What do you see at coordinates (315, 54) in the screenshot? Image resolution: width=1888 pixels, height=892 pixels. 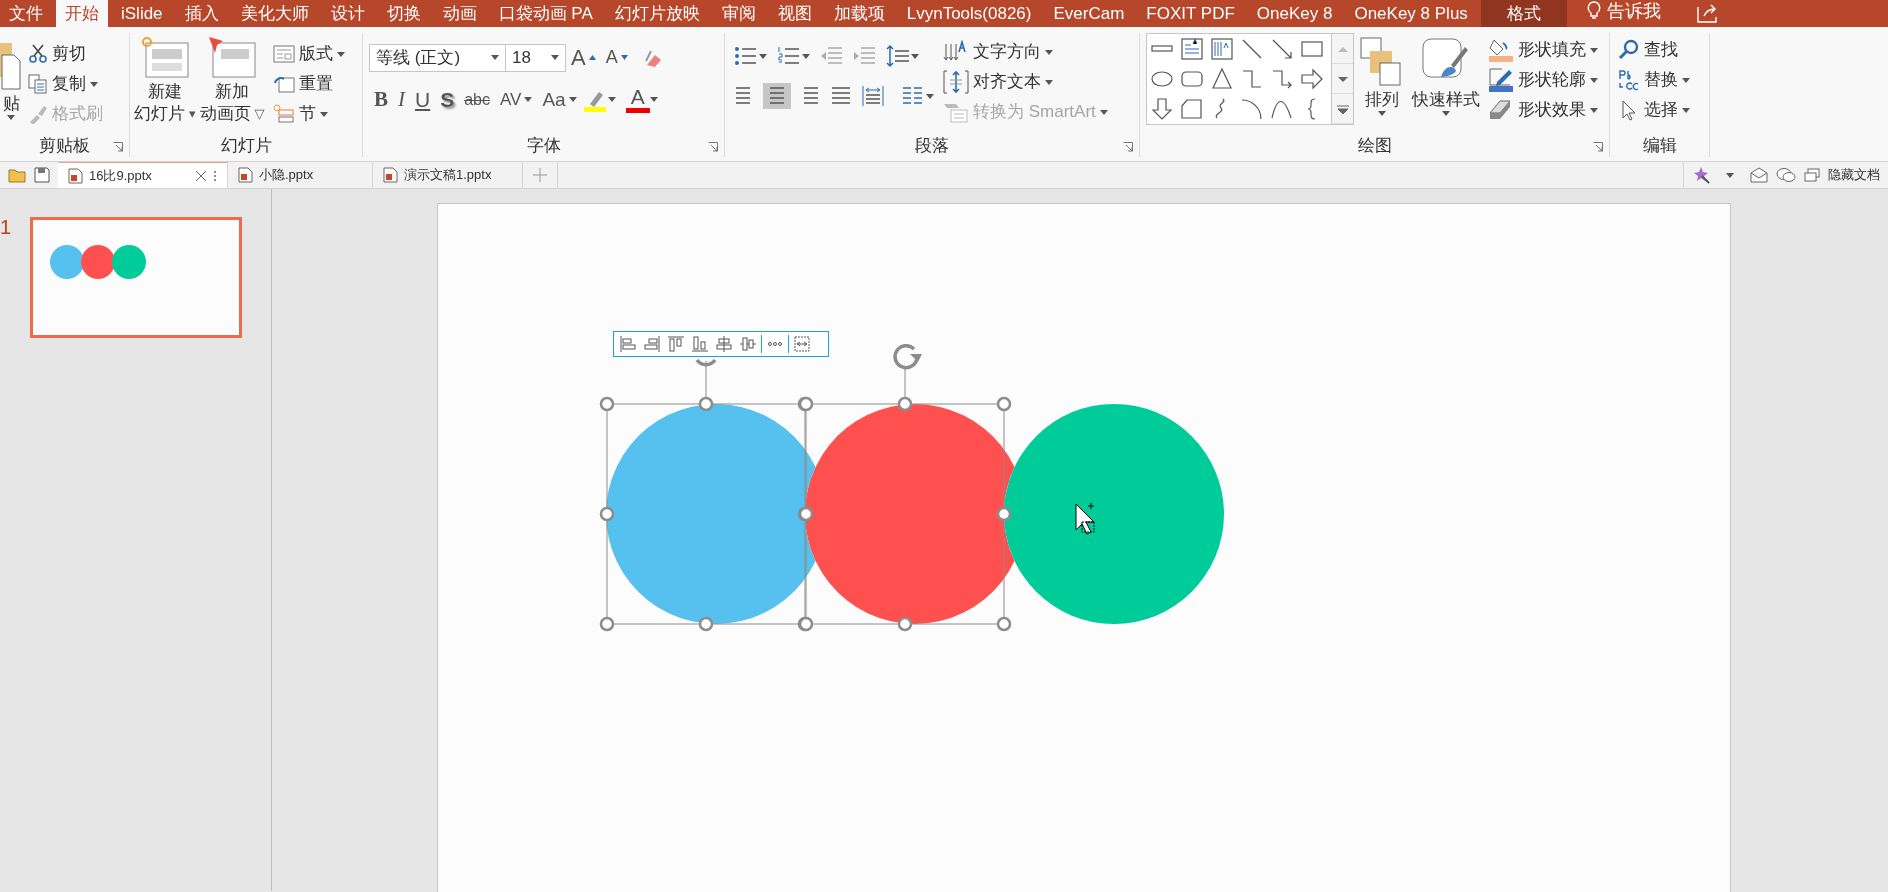 I see `toolbar-button: 版式` at bounding box center [315, 54].